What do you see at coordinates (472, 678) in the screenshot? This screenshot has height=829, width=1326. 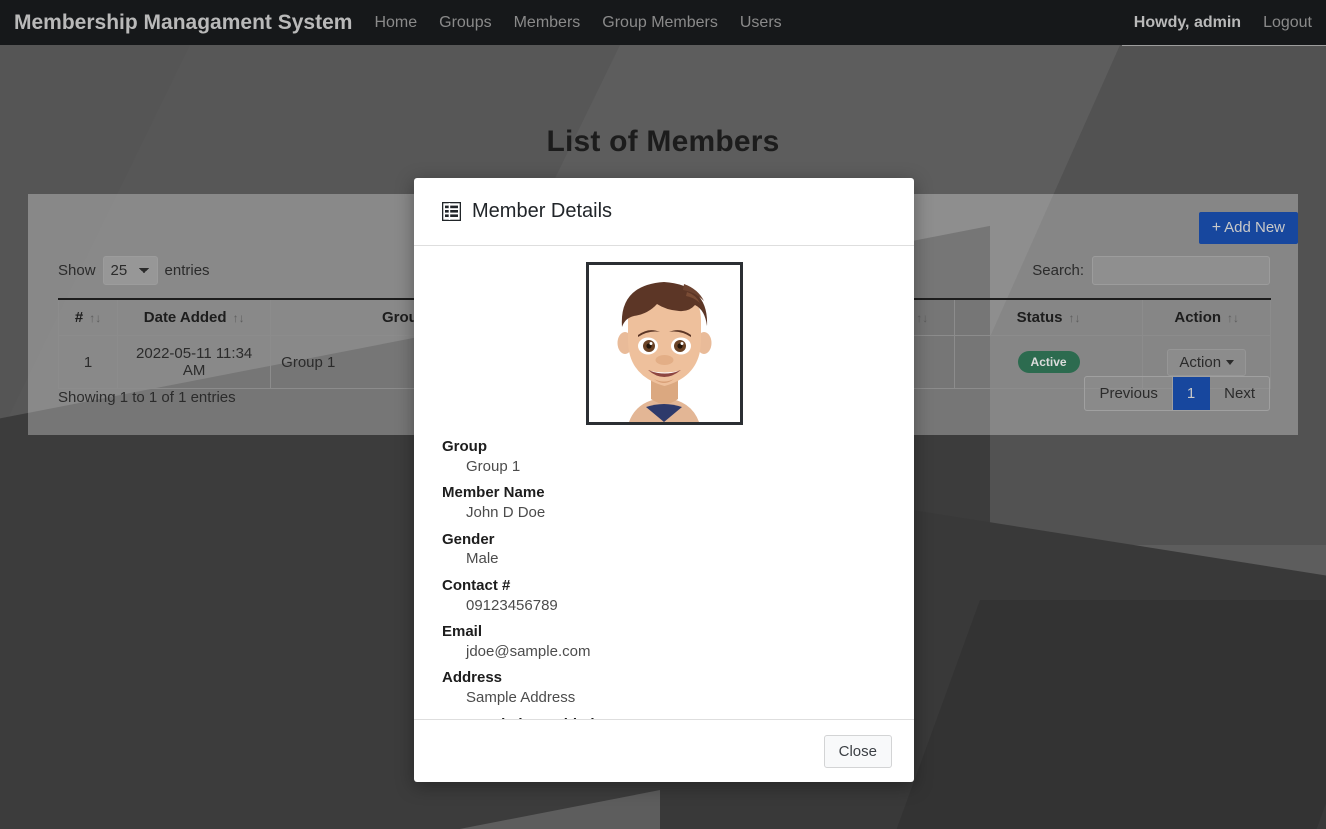 I see `field-label: Address` at bounding box center [472, 678].